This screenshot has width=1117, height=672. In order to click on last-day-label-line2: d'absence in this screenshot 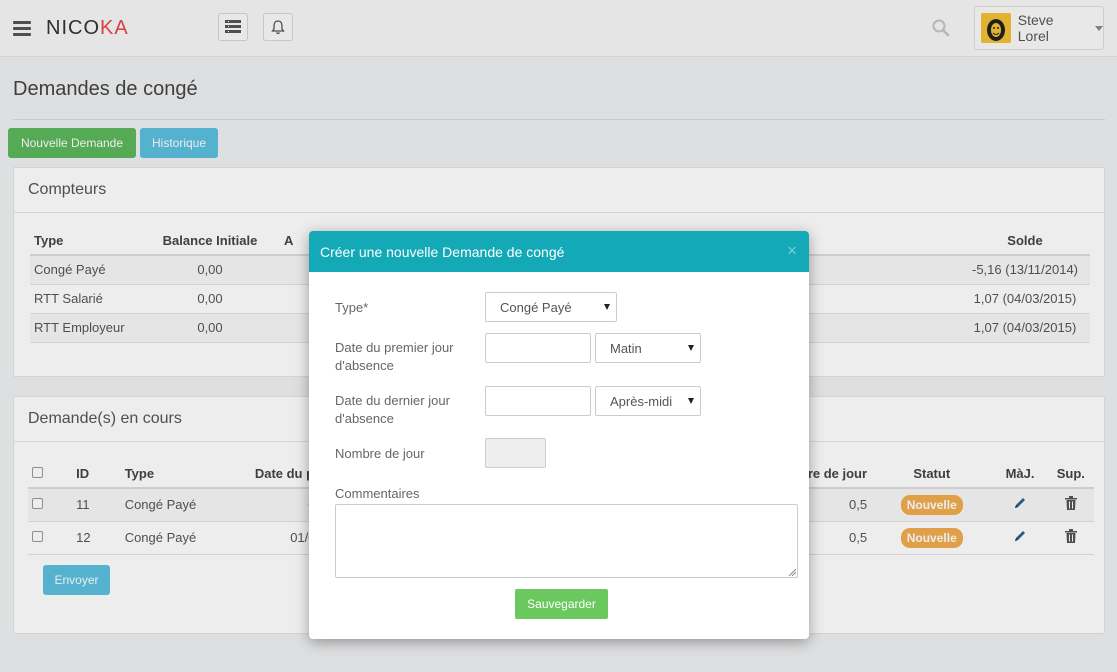, I will do `click(364, 418)`.